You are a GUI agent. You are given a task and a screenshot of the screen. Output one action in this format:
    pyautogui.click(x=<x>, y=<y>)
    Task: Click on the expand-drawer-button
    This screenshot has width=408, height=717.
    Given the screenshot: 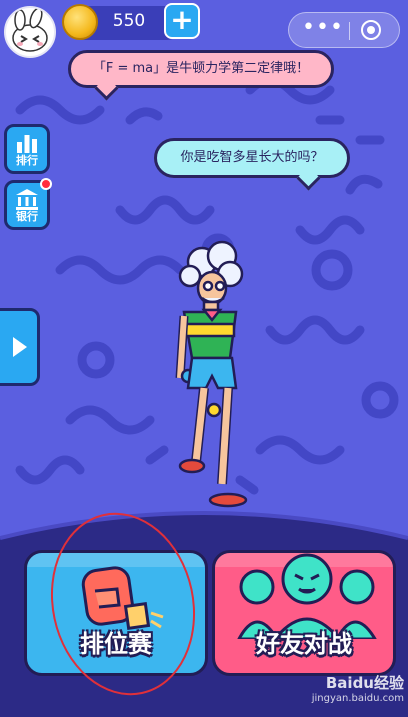 What is the action you would take?
    pyautogui.click(x=20, y=347)
    